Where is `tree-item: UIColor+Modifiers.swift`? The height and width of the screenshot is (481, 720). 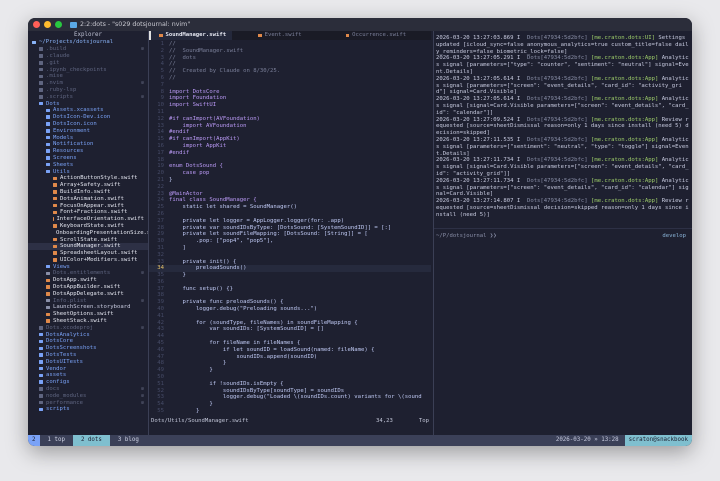
tree-item: UIColor+Modifiers.swift is located at coordinates (88, 260).